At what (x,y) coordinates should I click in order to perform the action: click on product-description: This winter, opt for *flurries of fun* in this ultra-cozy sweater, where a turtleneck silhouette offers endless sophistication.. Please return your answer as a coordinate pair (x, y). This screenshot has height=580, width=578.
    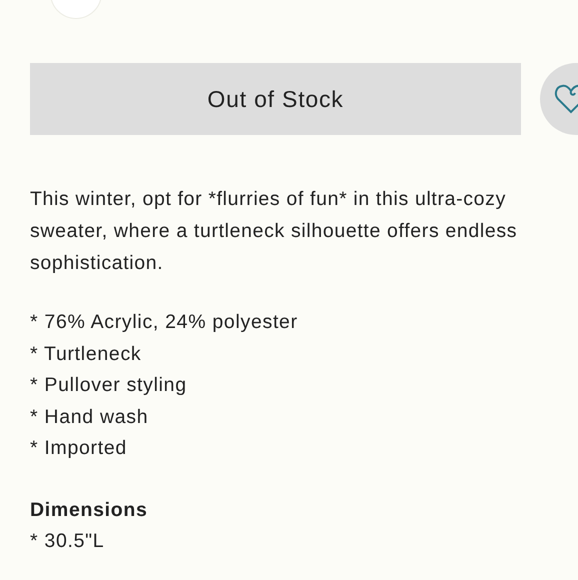
    Looking at the image, I should click on (274, 231).